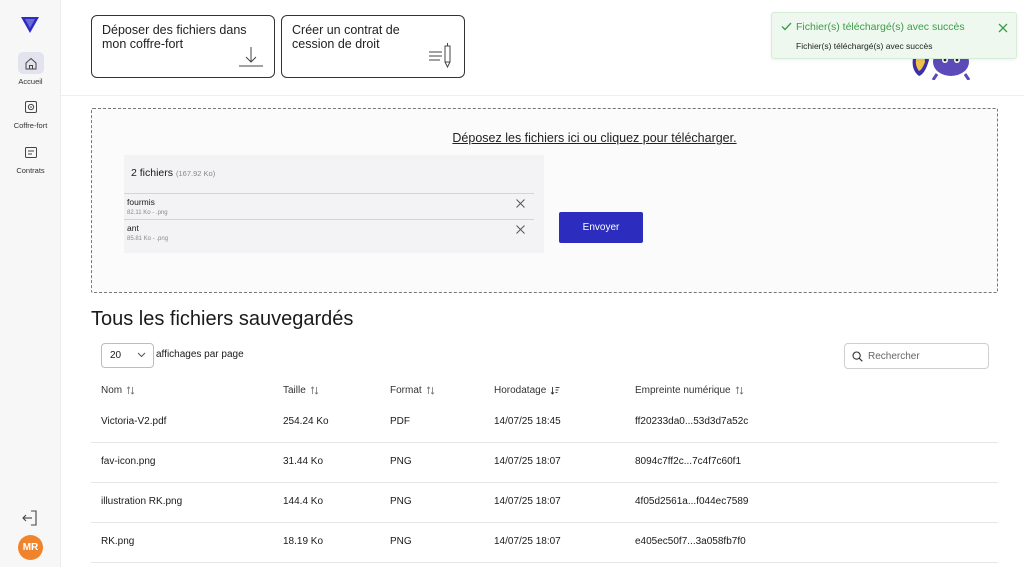 The width and height of the screenshot is (1024, 567). What do you see at coordinates (251, 57) in the screenshot?
I see `download-arrow-icon` at bounding box center [251, 57].